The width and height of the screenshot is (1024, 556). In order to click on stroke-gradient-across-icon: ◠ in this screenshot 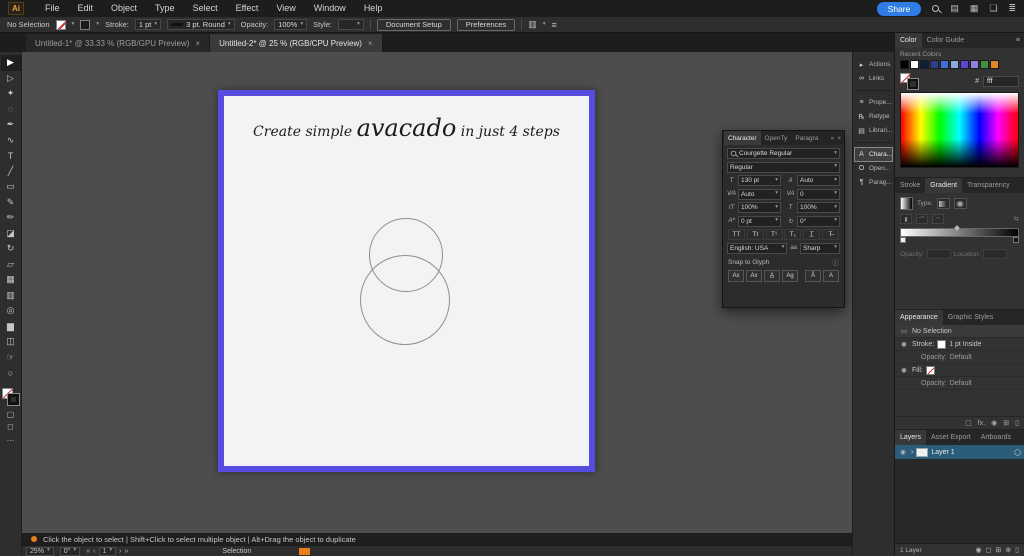, I will do `click(938, 219)`.